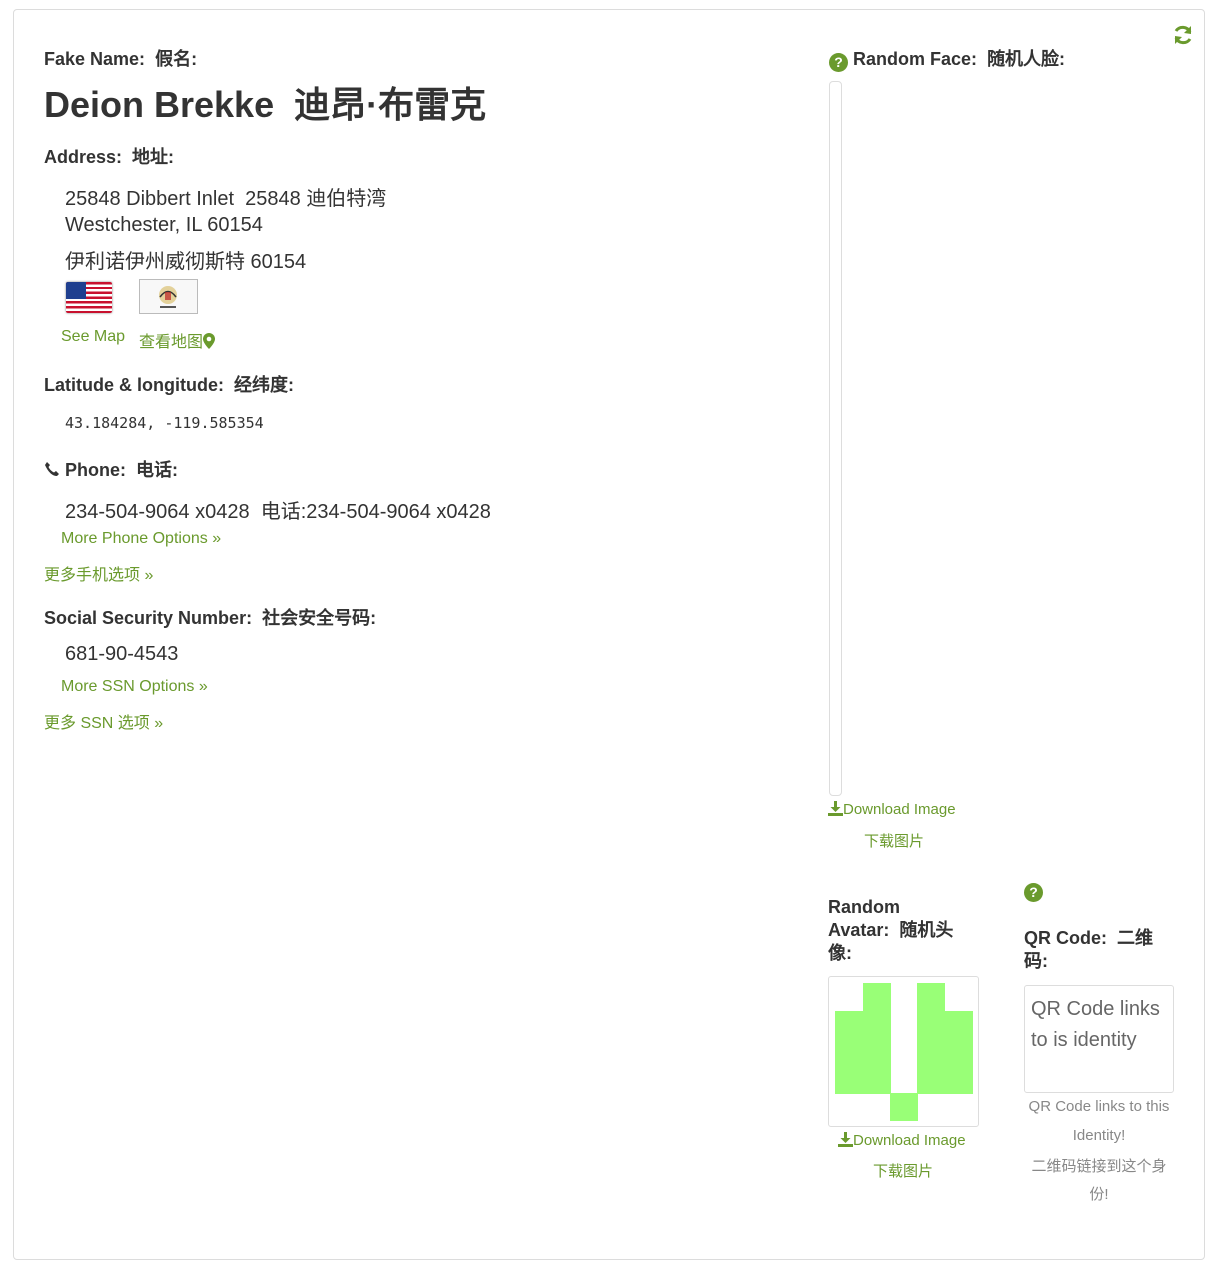 This screenshot has height=1279, width=1209. I want to click on more-ssn-options-cn-link: 更多 SSN 选项 », so click(103, 721).